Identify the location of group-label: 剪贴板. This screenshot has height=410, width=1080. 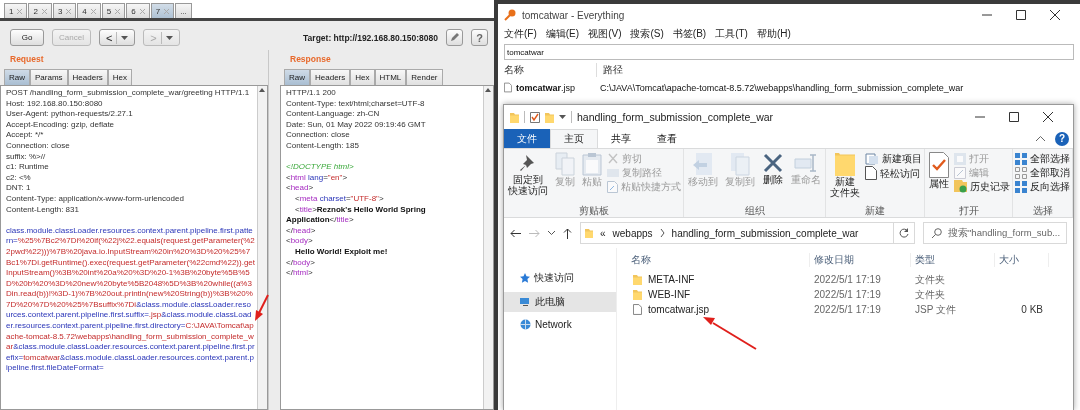
(593, 211).